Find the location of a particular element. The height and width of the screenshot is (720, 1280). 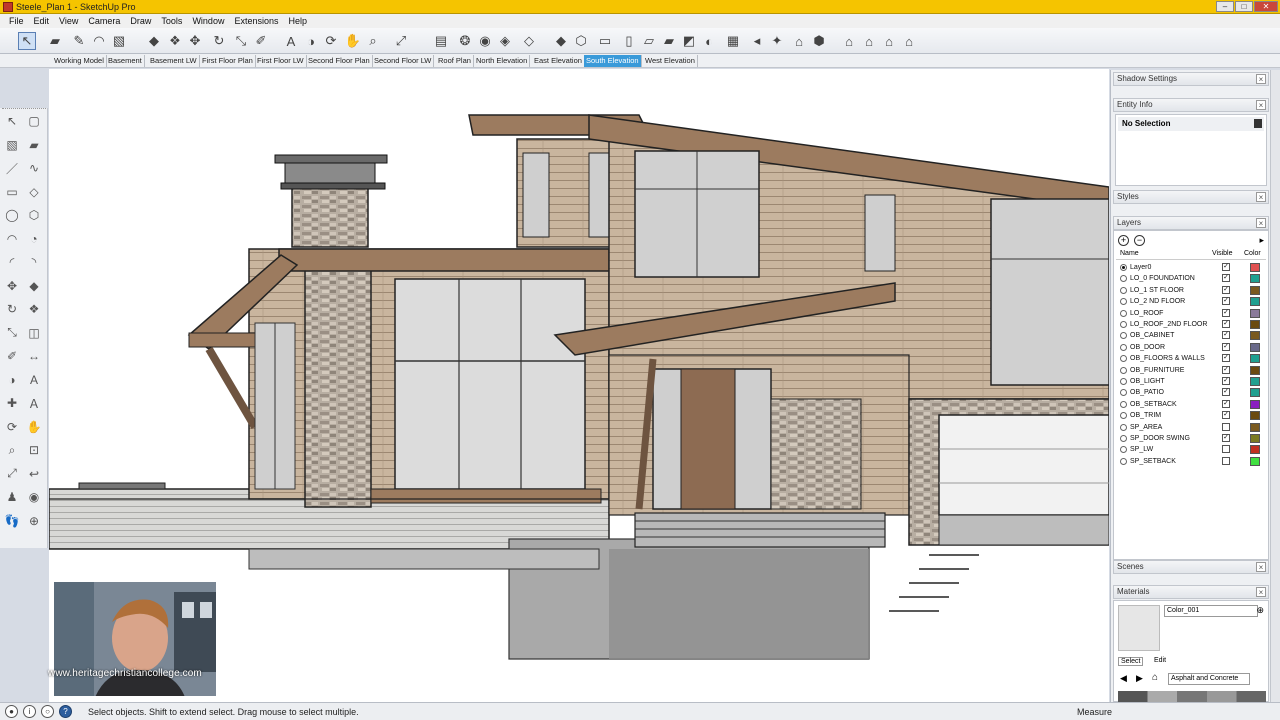

orbit-icon: ⟳ is located at coordinates (12, 427).